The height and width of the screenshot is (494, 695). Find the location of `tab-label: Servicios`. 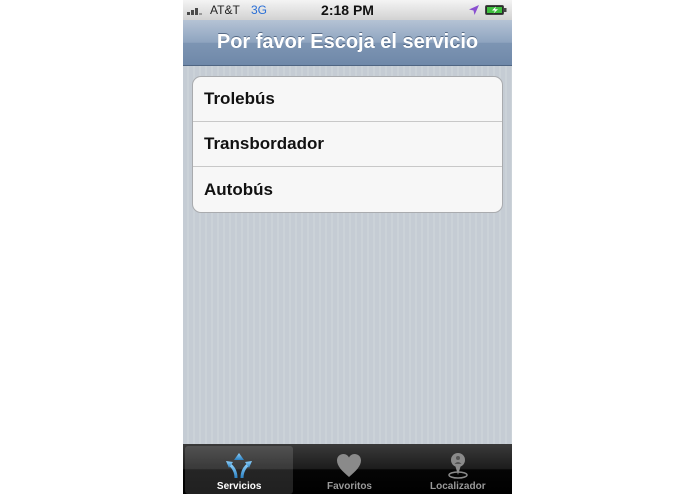

tab-label: Servicios is located at coordinates (239, 486).